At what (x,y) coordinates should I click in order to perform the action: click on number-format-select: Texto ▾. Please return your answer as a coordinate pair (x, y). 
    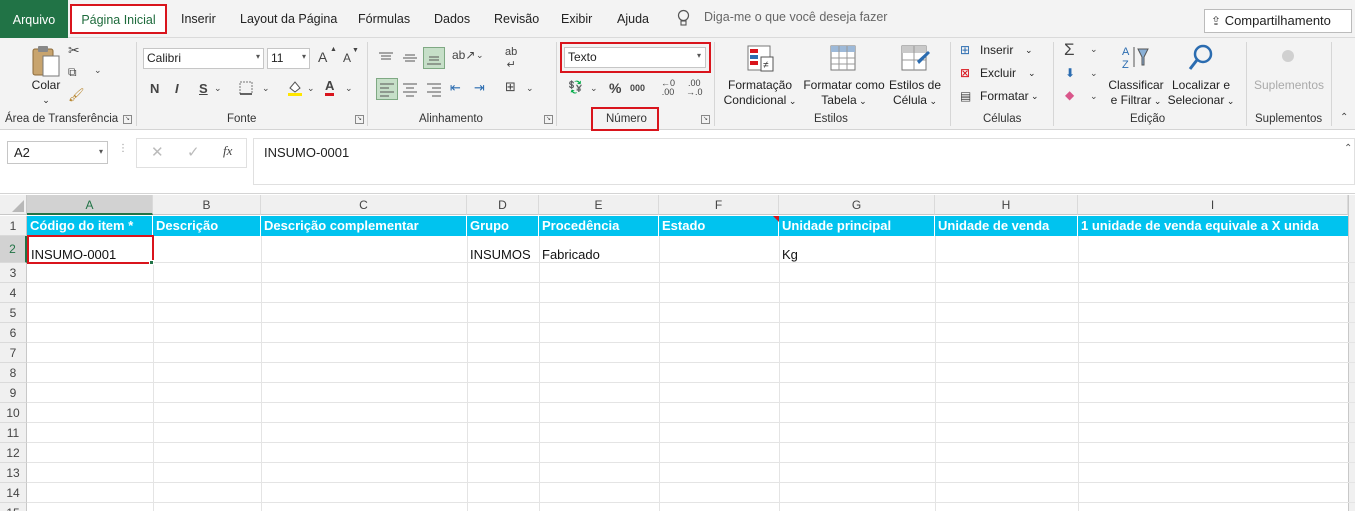
    Looking at the image, I should click on (635, 57).